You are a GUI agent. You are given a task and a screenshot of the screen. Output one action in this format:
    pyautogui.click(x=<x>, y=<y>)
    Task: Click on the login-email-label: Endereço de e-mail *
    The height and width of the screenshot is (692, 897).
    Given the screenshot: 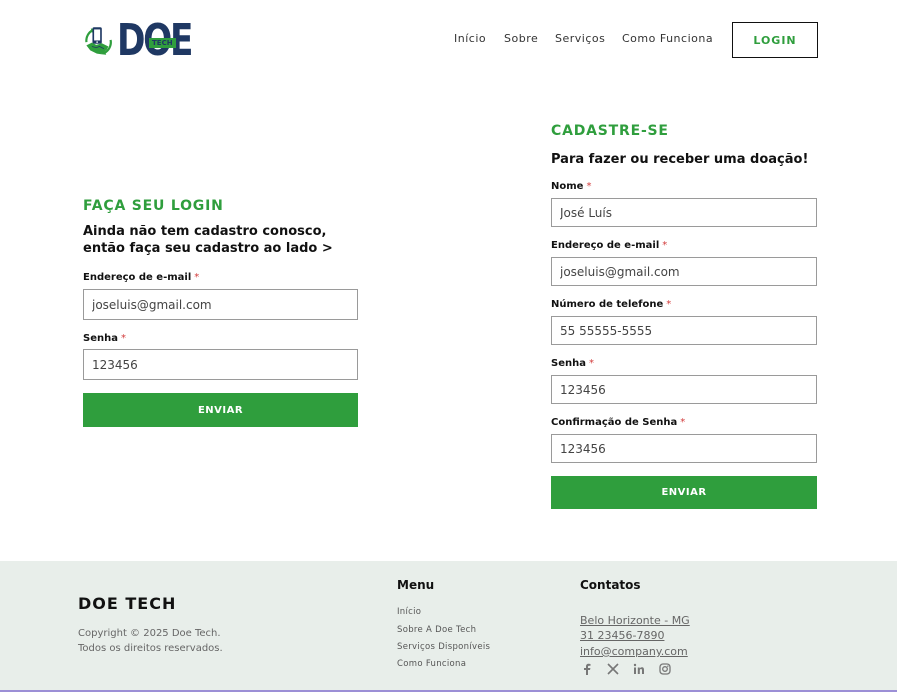 What is the action you would take?
    pyautogui.click(x=141, y=277)
    